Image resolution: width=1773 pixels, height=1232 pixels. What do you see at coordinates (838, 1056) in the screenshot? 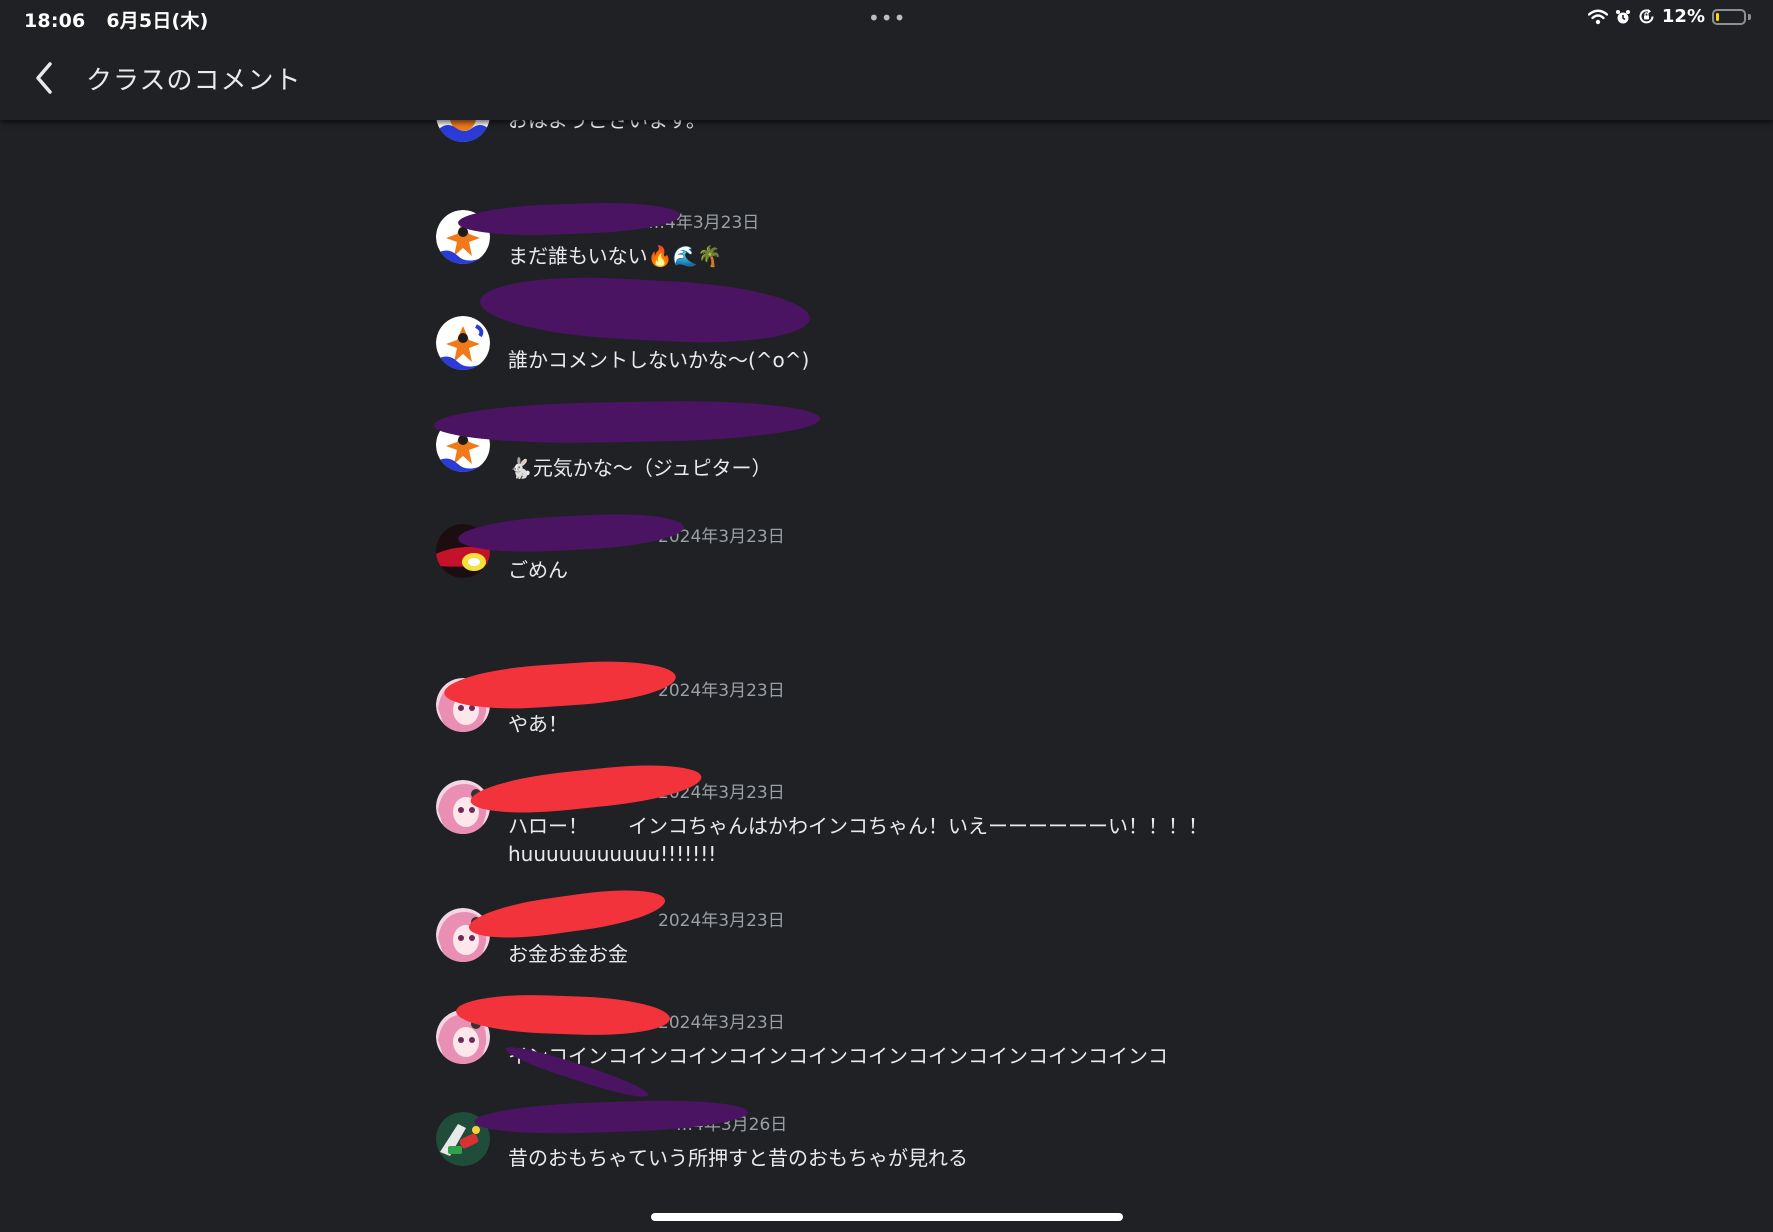
I see `comment-text: インコインコインコインコインコインコインコインコインコインコインコ` at bounding box center [838, 1056].